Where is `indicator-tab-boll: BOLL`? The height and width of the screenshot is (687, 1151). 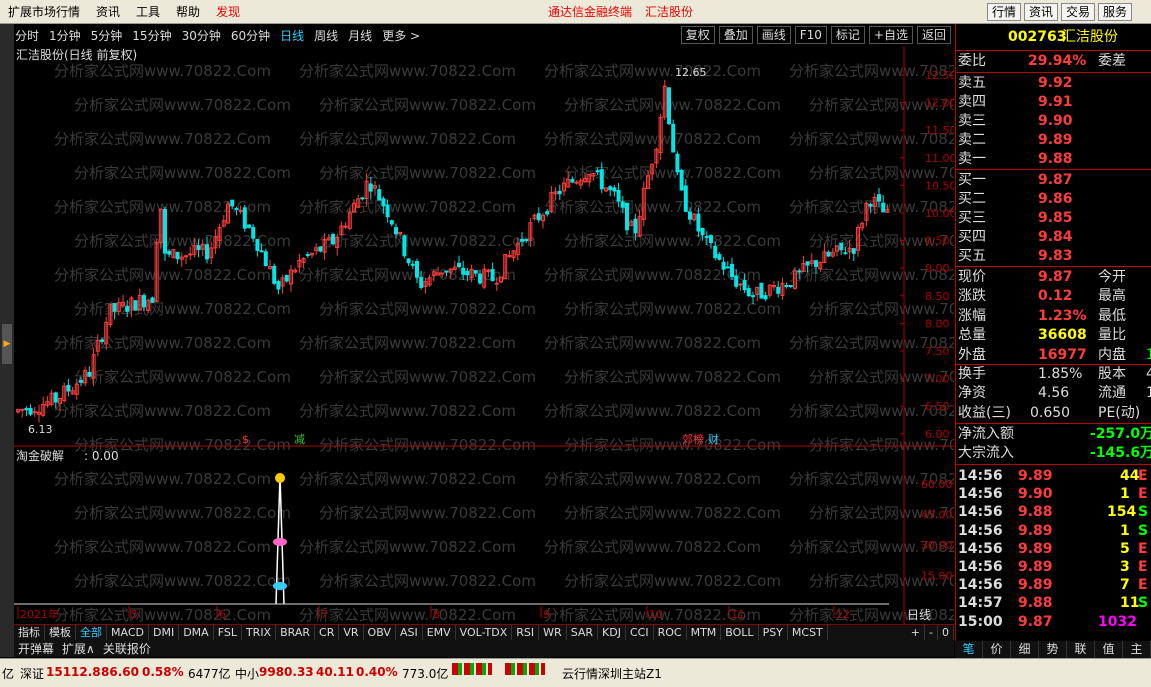
indicator-tab-boll: BOLL is located at coordinates (740, 632).